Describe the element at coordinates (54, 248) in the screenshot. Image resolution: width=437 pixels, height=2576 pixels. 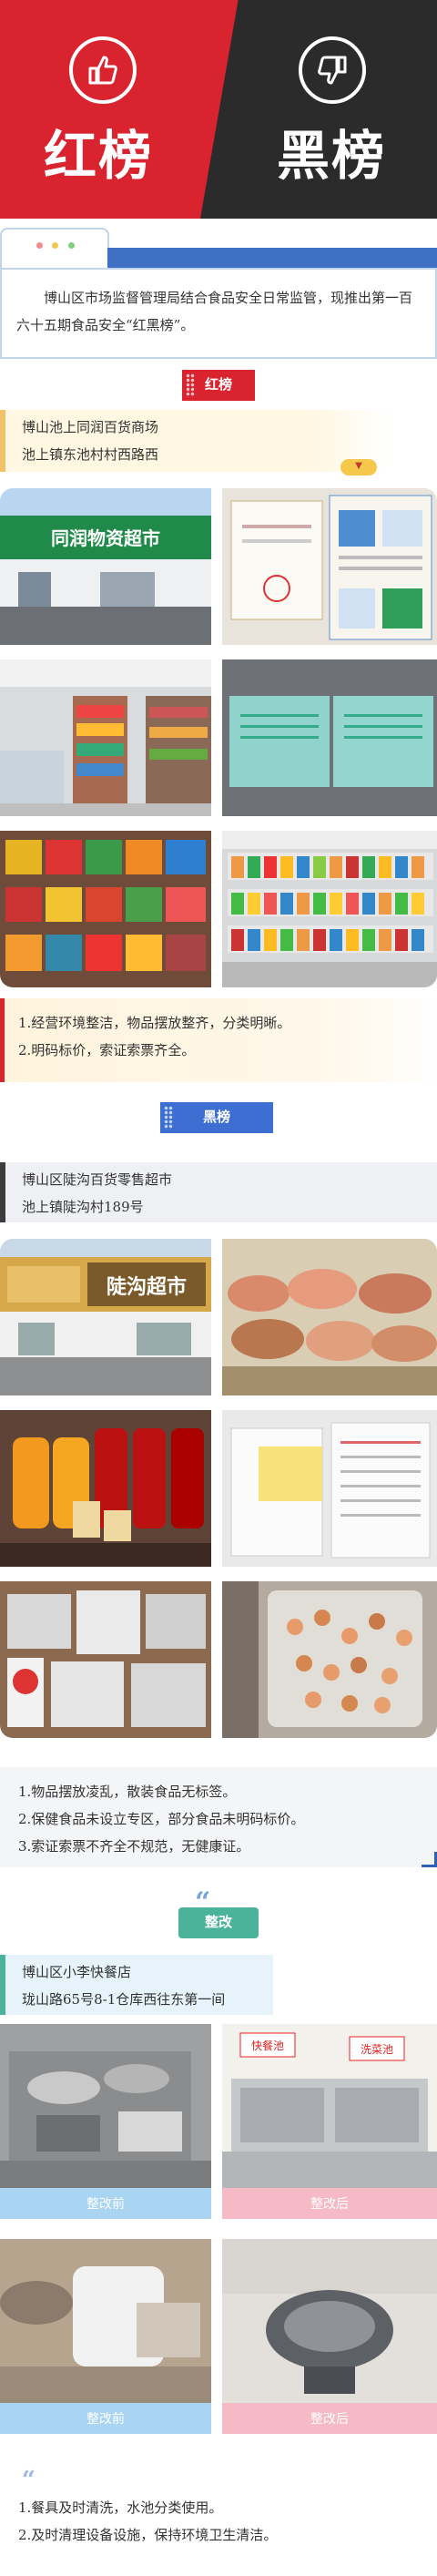
I see `window-dots` at that location.